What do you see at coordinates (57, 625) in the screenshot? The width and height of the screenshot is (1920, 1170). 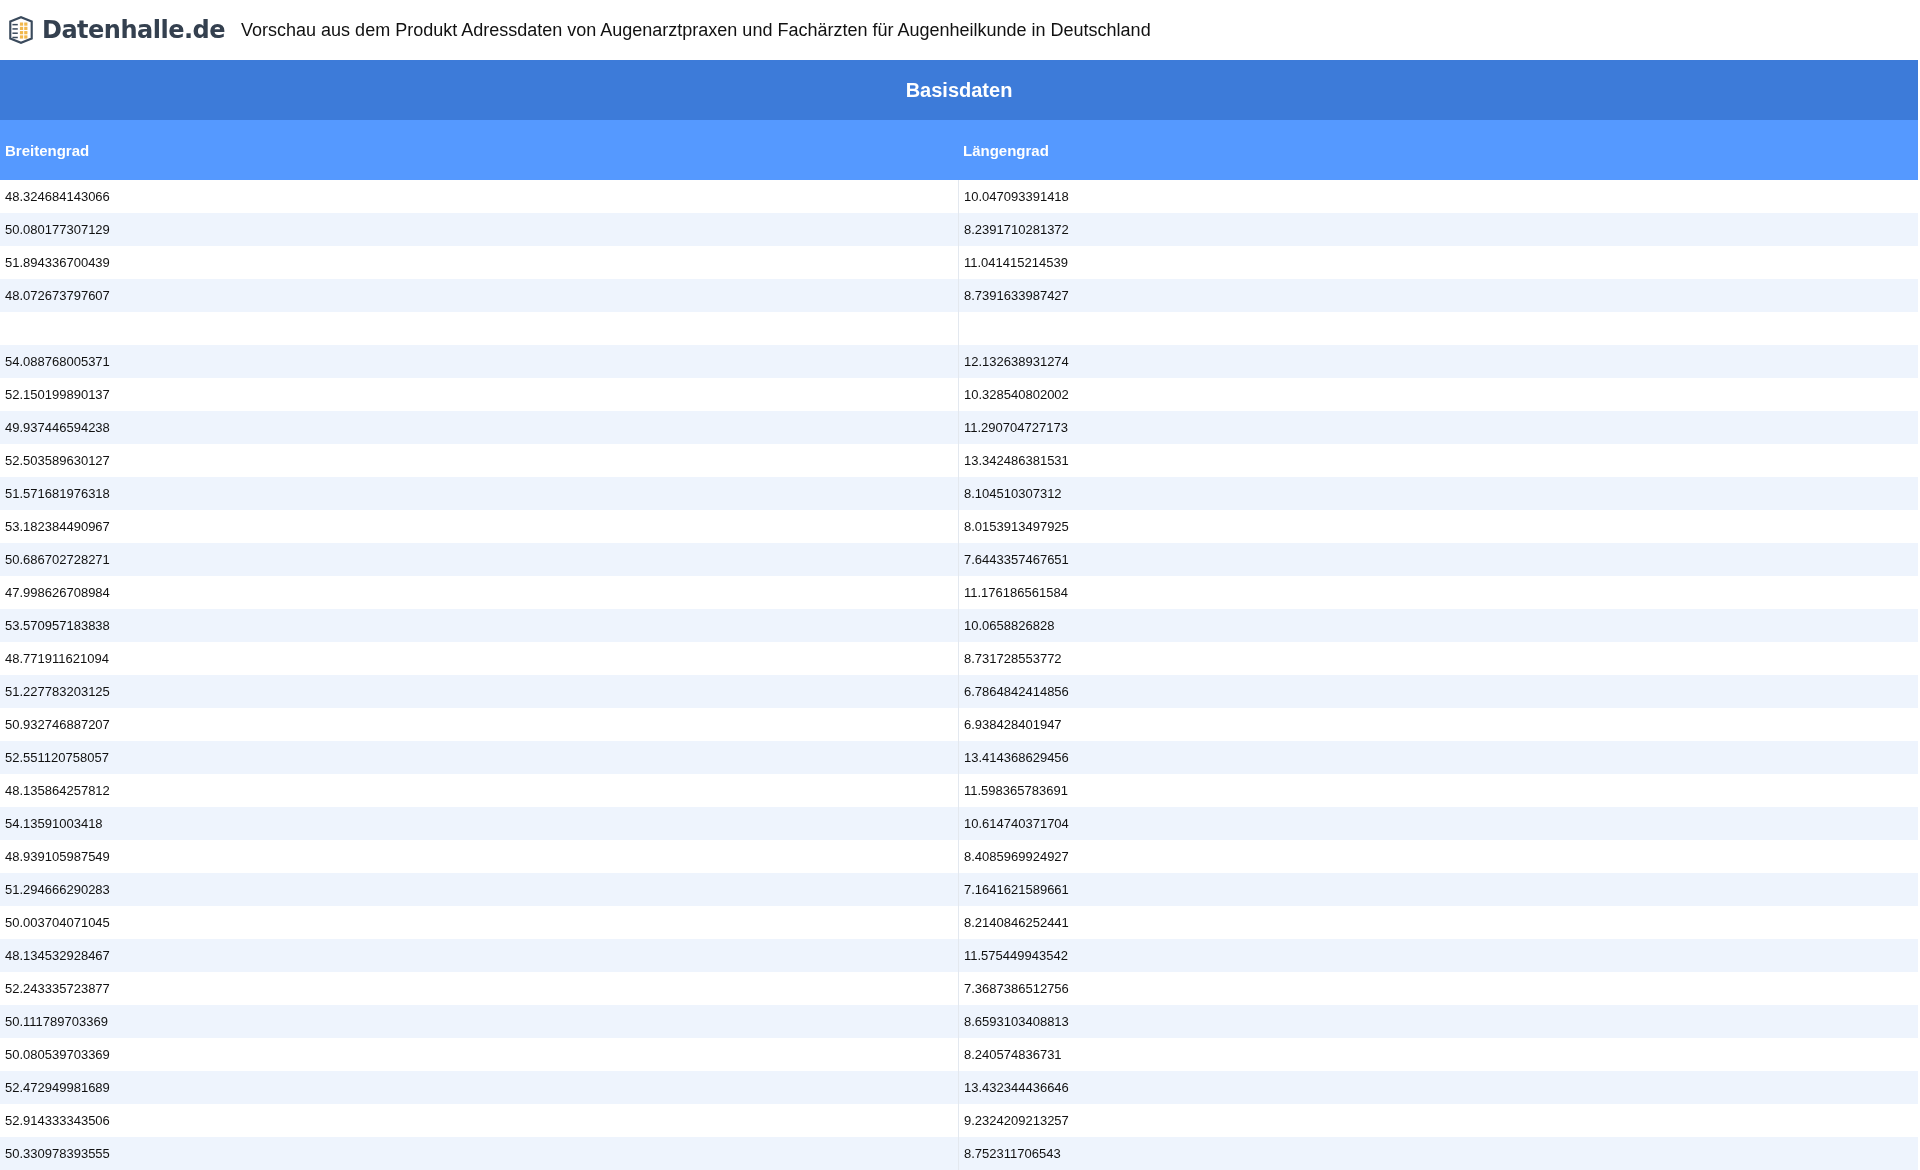 I see `table-cell: 53.570957183838` at bounding box center [57, 625].